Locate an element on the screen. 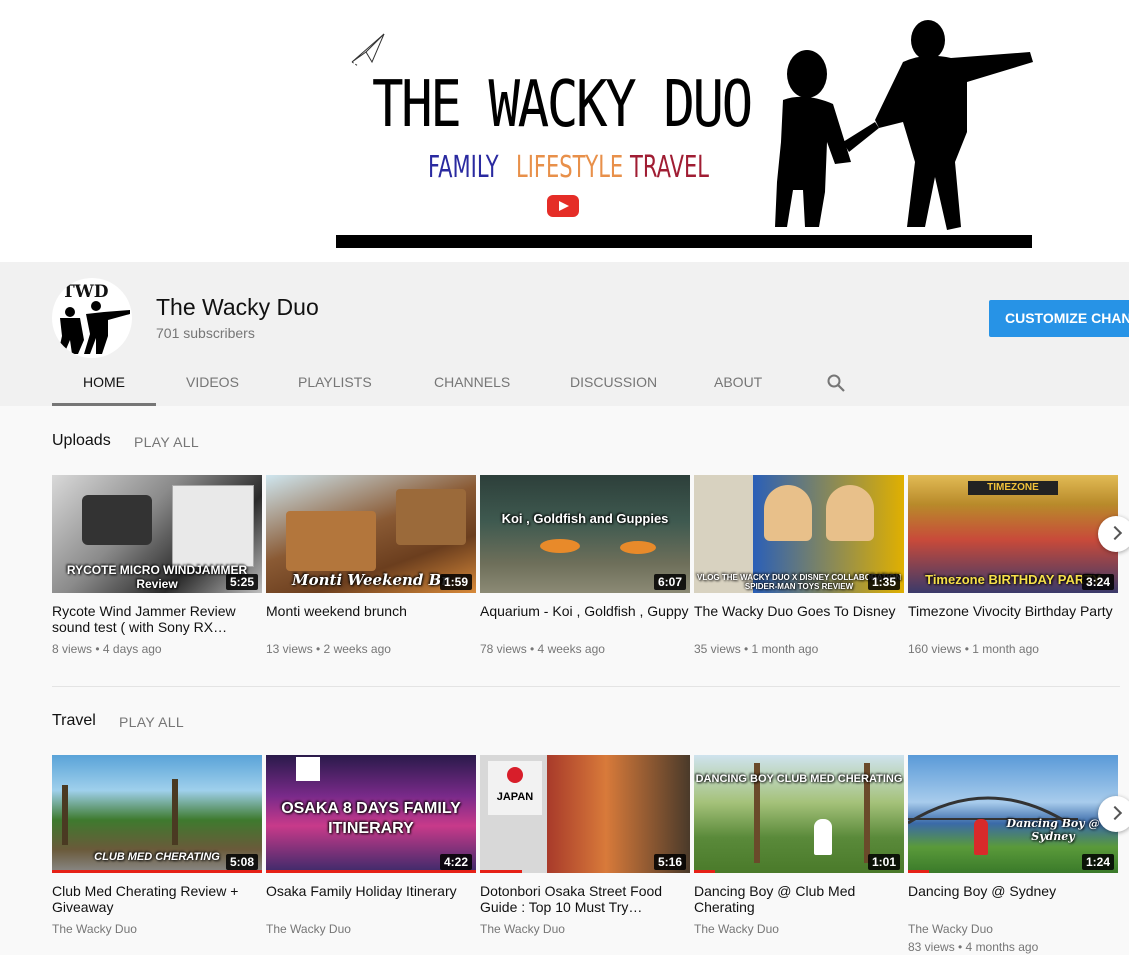 This screenshot has height=955, width=1129. travel-section-title: Travel is located at coordinates (74, 721).